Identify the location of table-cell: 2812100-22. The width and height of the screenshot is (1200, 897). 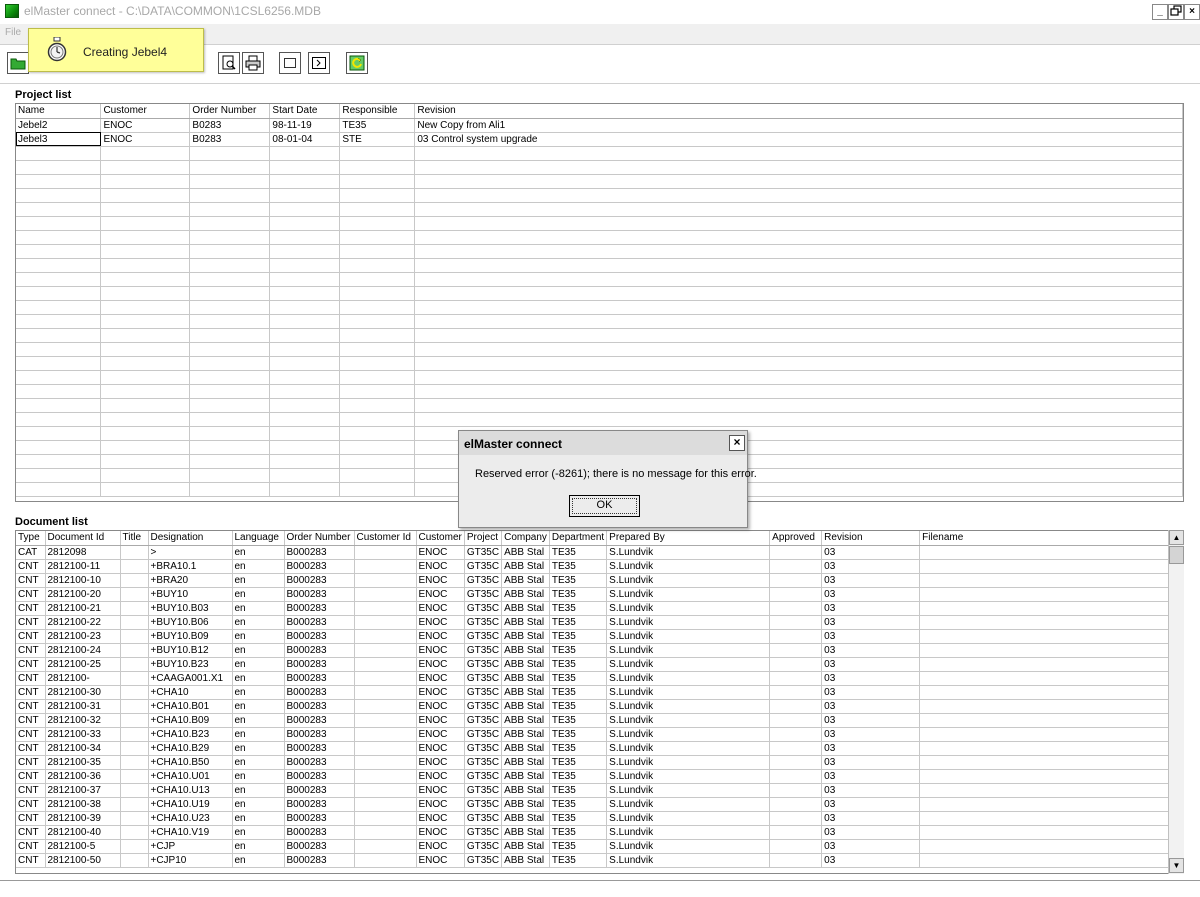
(83, 622).